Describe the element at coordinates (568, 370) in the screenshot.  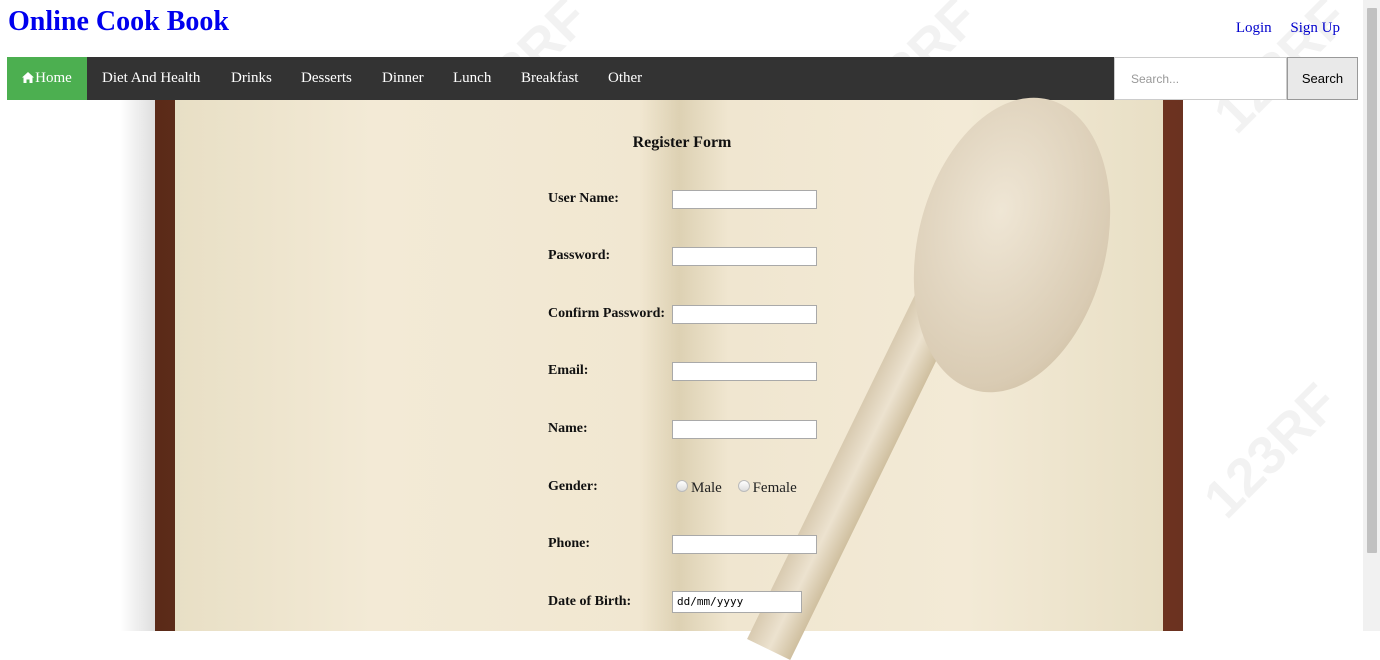
I see `email-label: Email:` at that location.